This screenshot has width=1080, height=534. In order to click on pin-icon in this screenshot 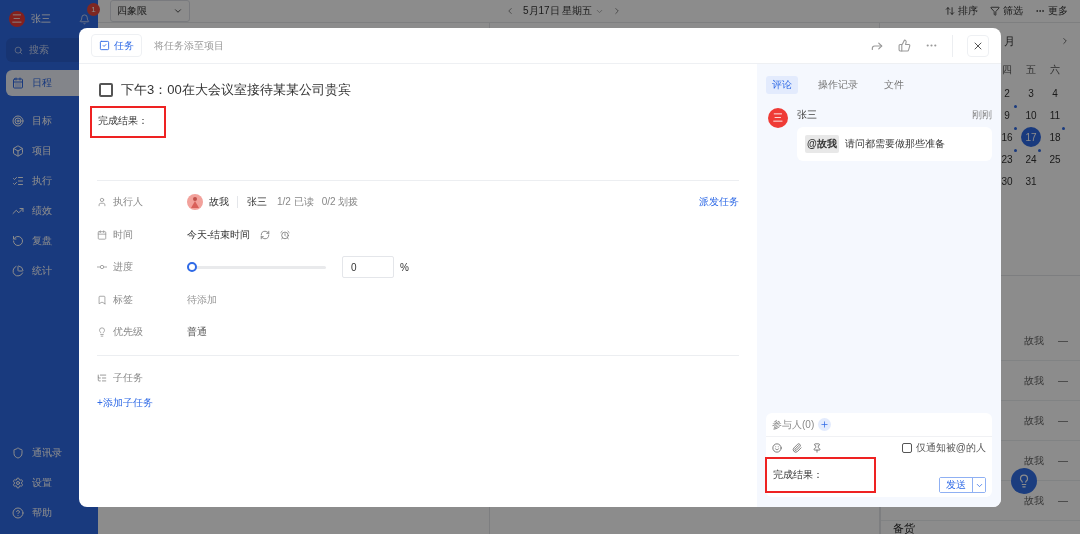, I will do `click(817, 448)`.